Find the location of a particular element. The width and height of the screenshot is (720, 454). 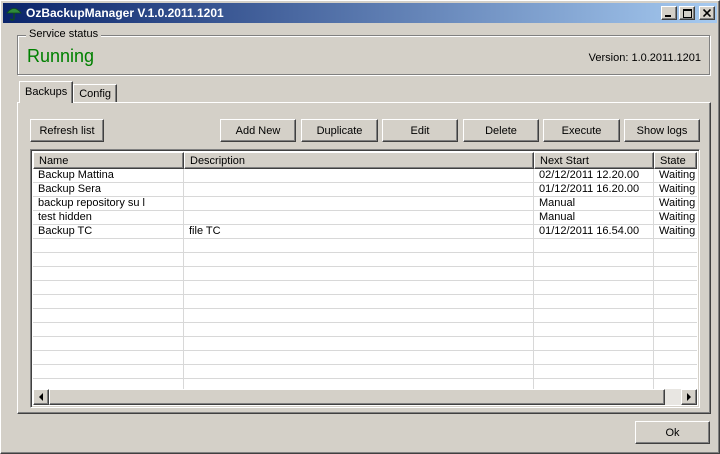

umbrella-icon is located at coordinates (14, 13).